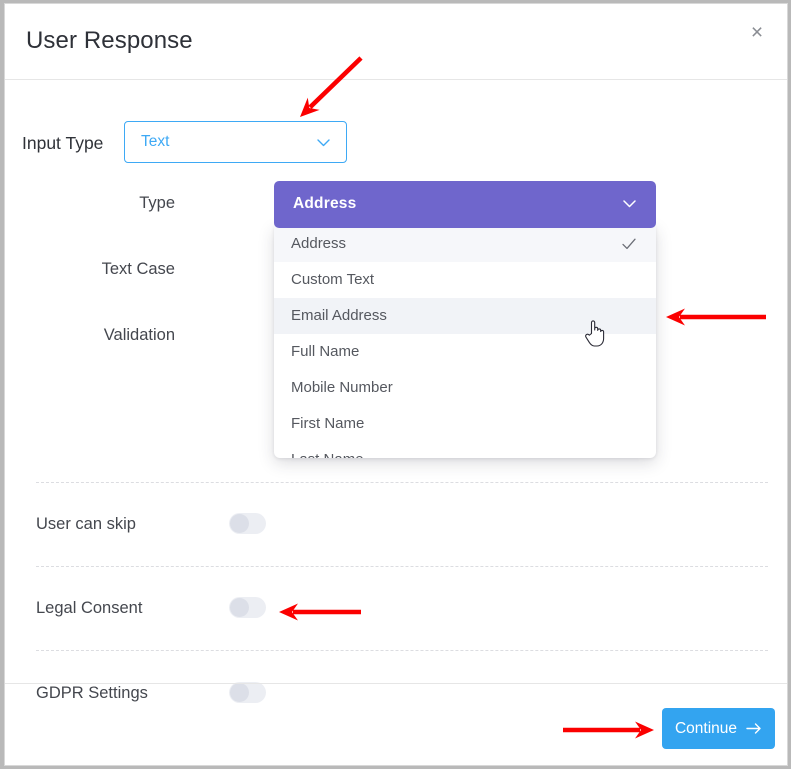 The image size is (791, 769). Describe the element at coordinates (465, 450) in the screenshot. I see `dropdown-option: Last Name` at that location.